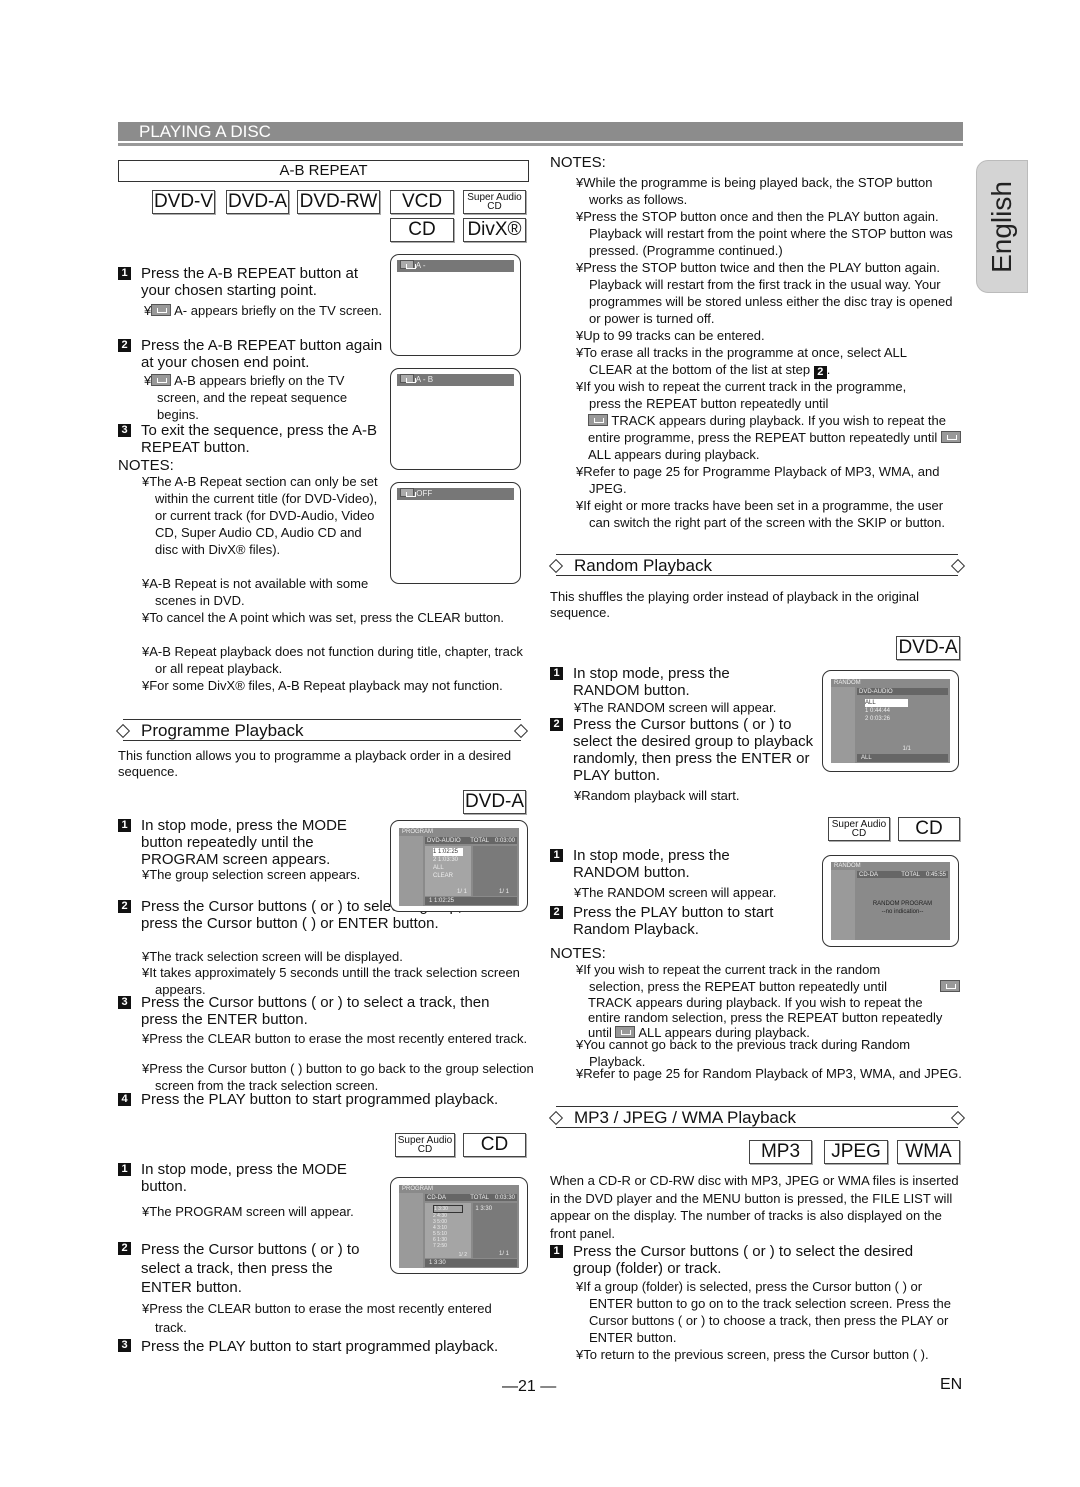  Describe the element at coordinates (1002, 226) in the screenshot. I see `language-tab: English` at that location.